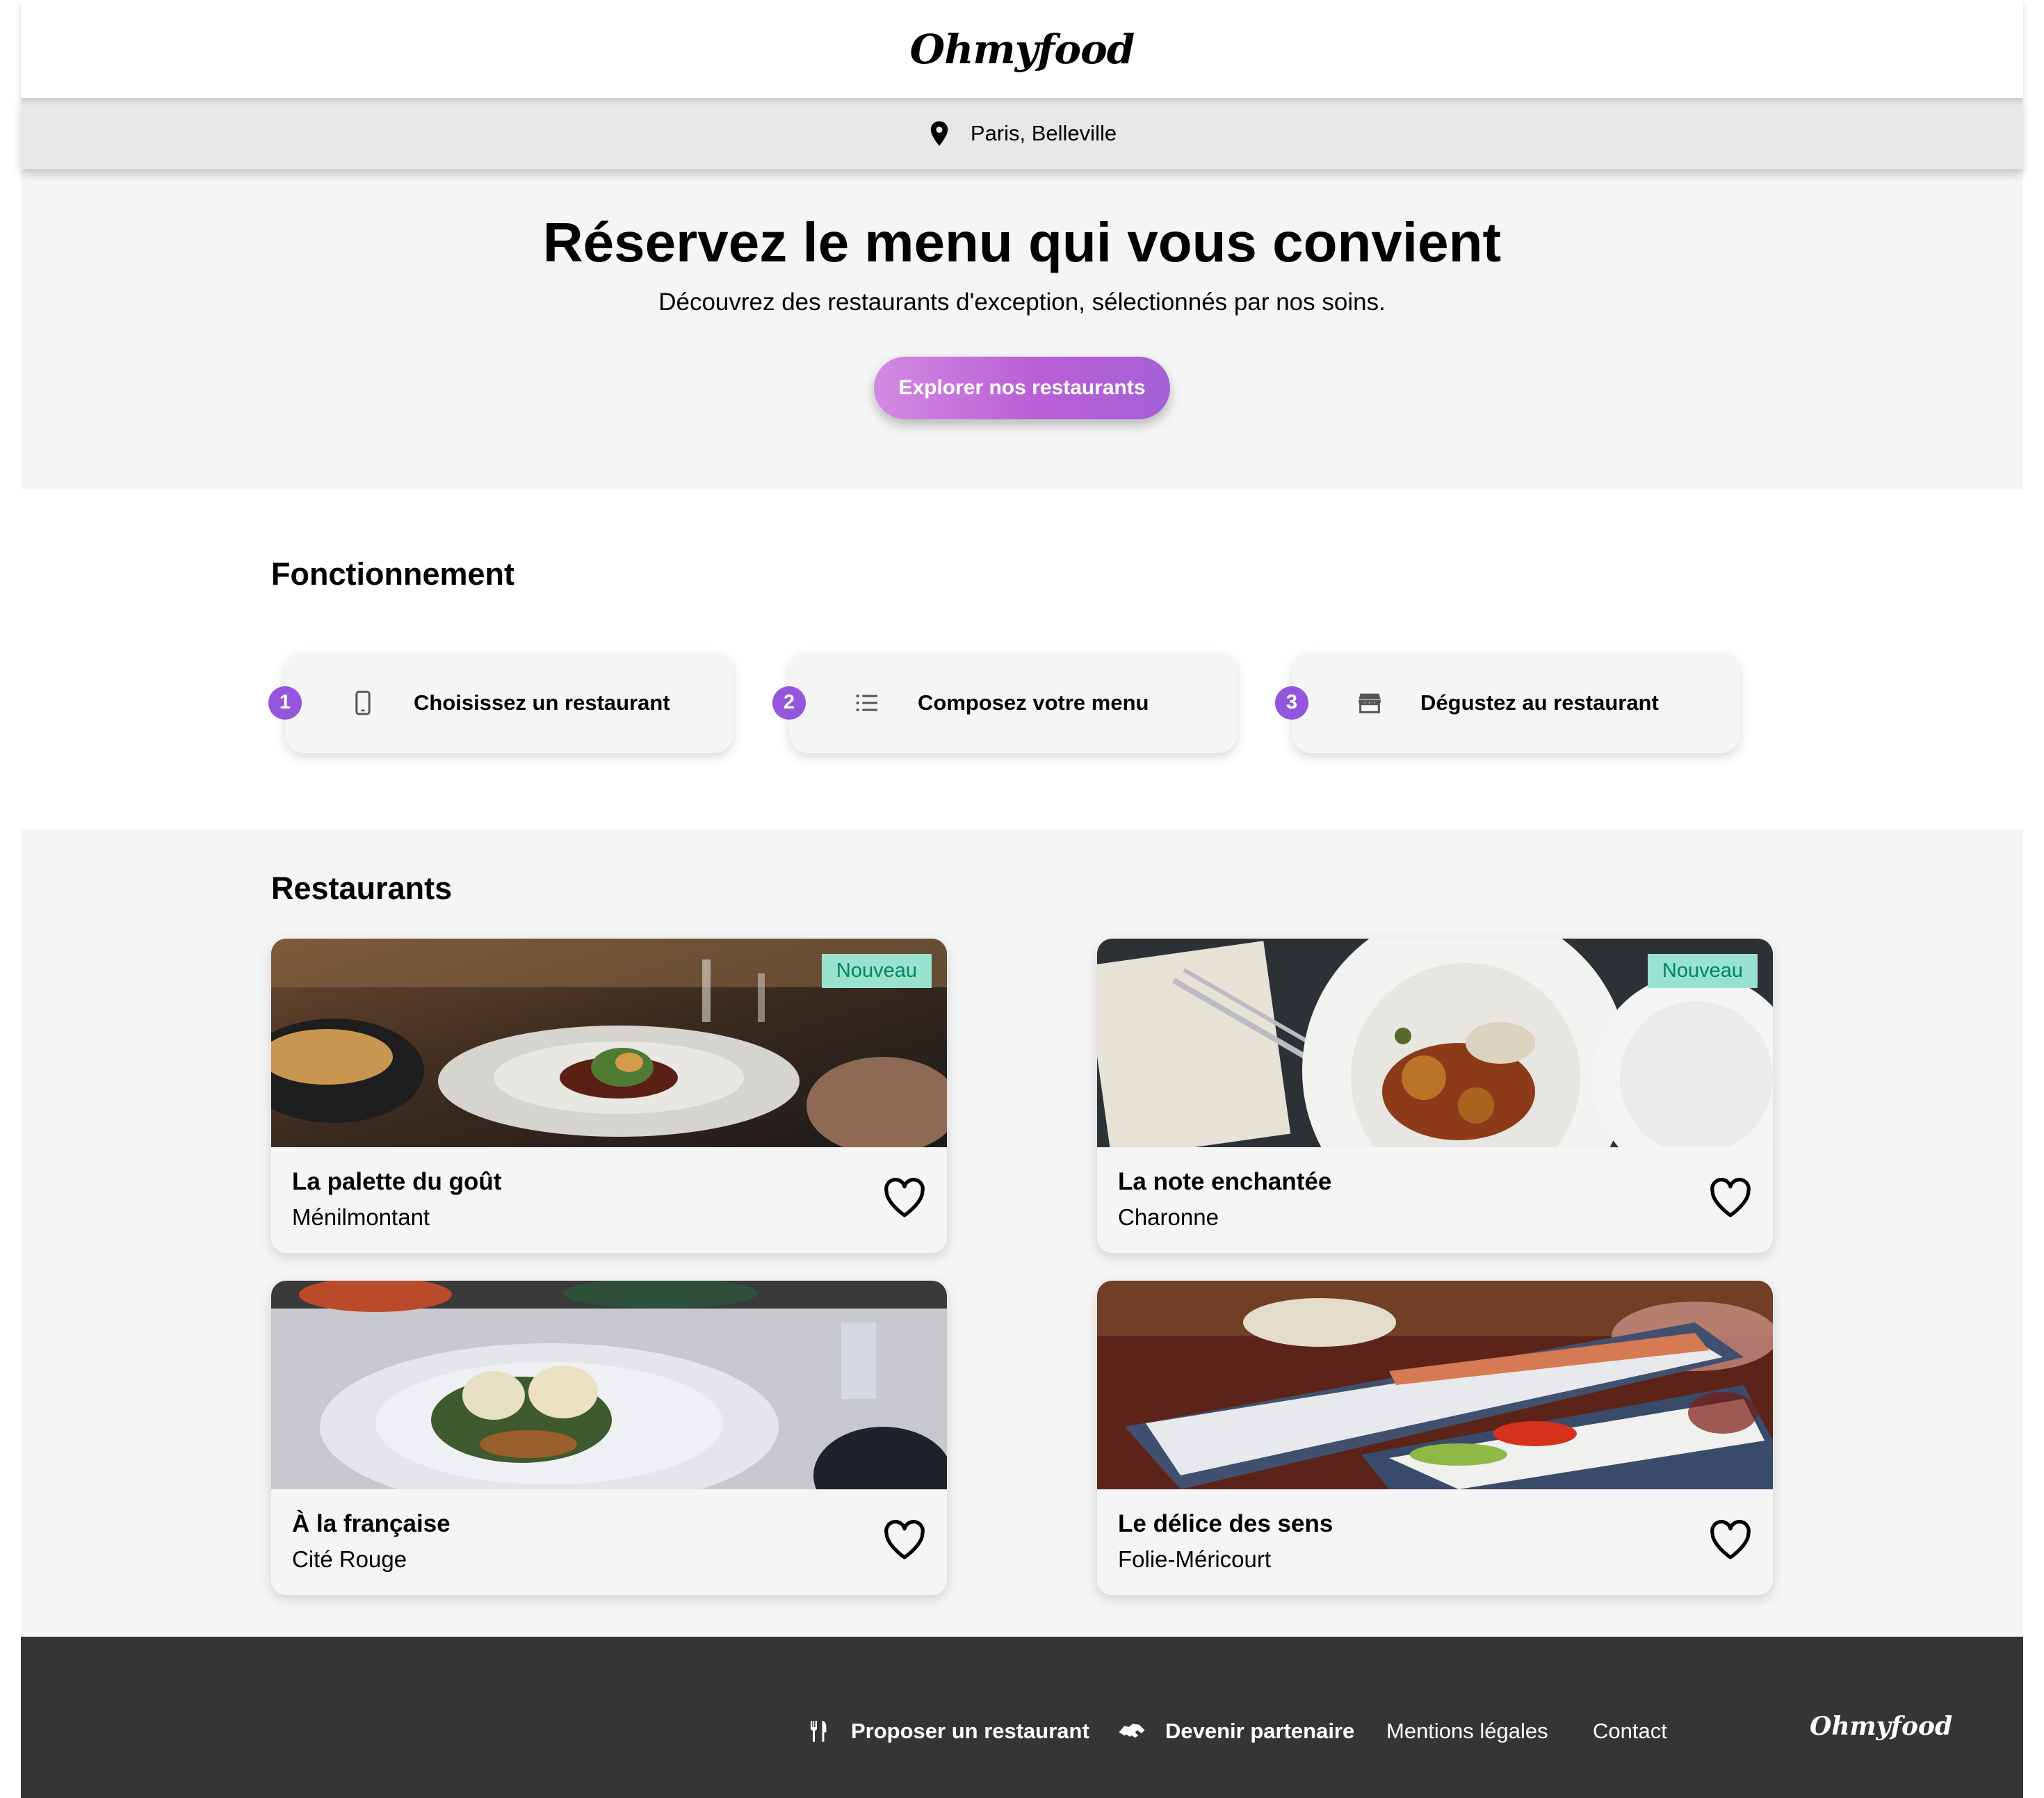  What do you see at coordinates (1225, 1181) in the screenshot?
I see `restaurant-name: La note enchantée` at bounding box center [1225, 1181].